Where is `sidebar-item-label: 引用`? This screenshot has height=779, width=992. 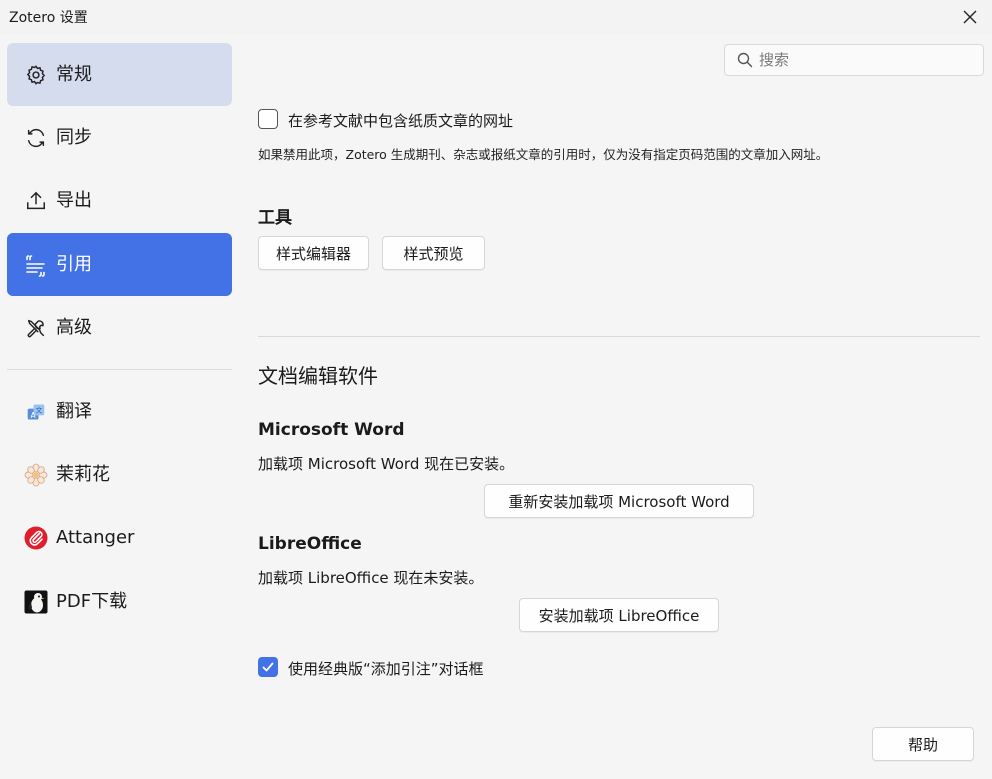
sidebar-item-label: 引用 is located at coordinates (74, 264).